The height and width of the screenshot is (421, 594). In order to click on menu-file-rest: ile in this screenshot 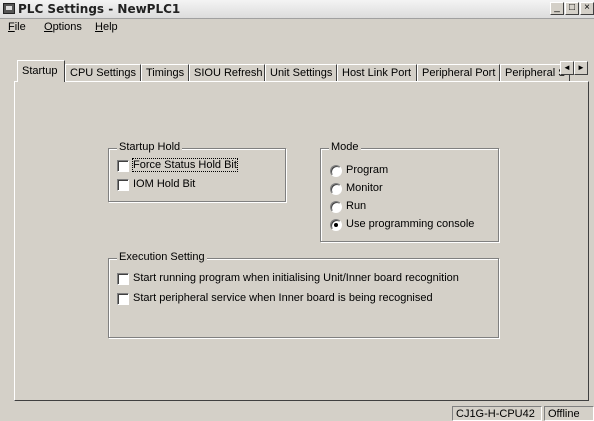, I will do `click(20, 27)`.